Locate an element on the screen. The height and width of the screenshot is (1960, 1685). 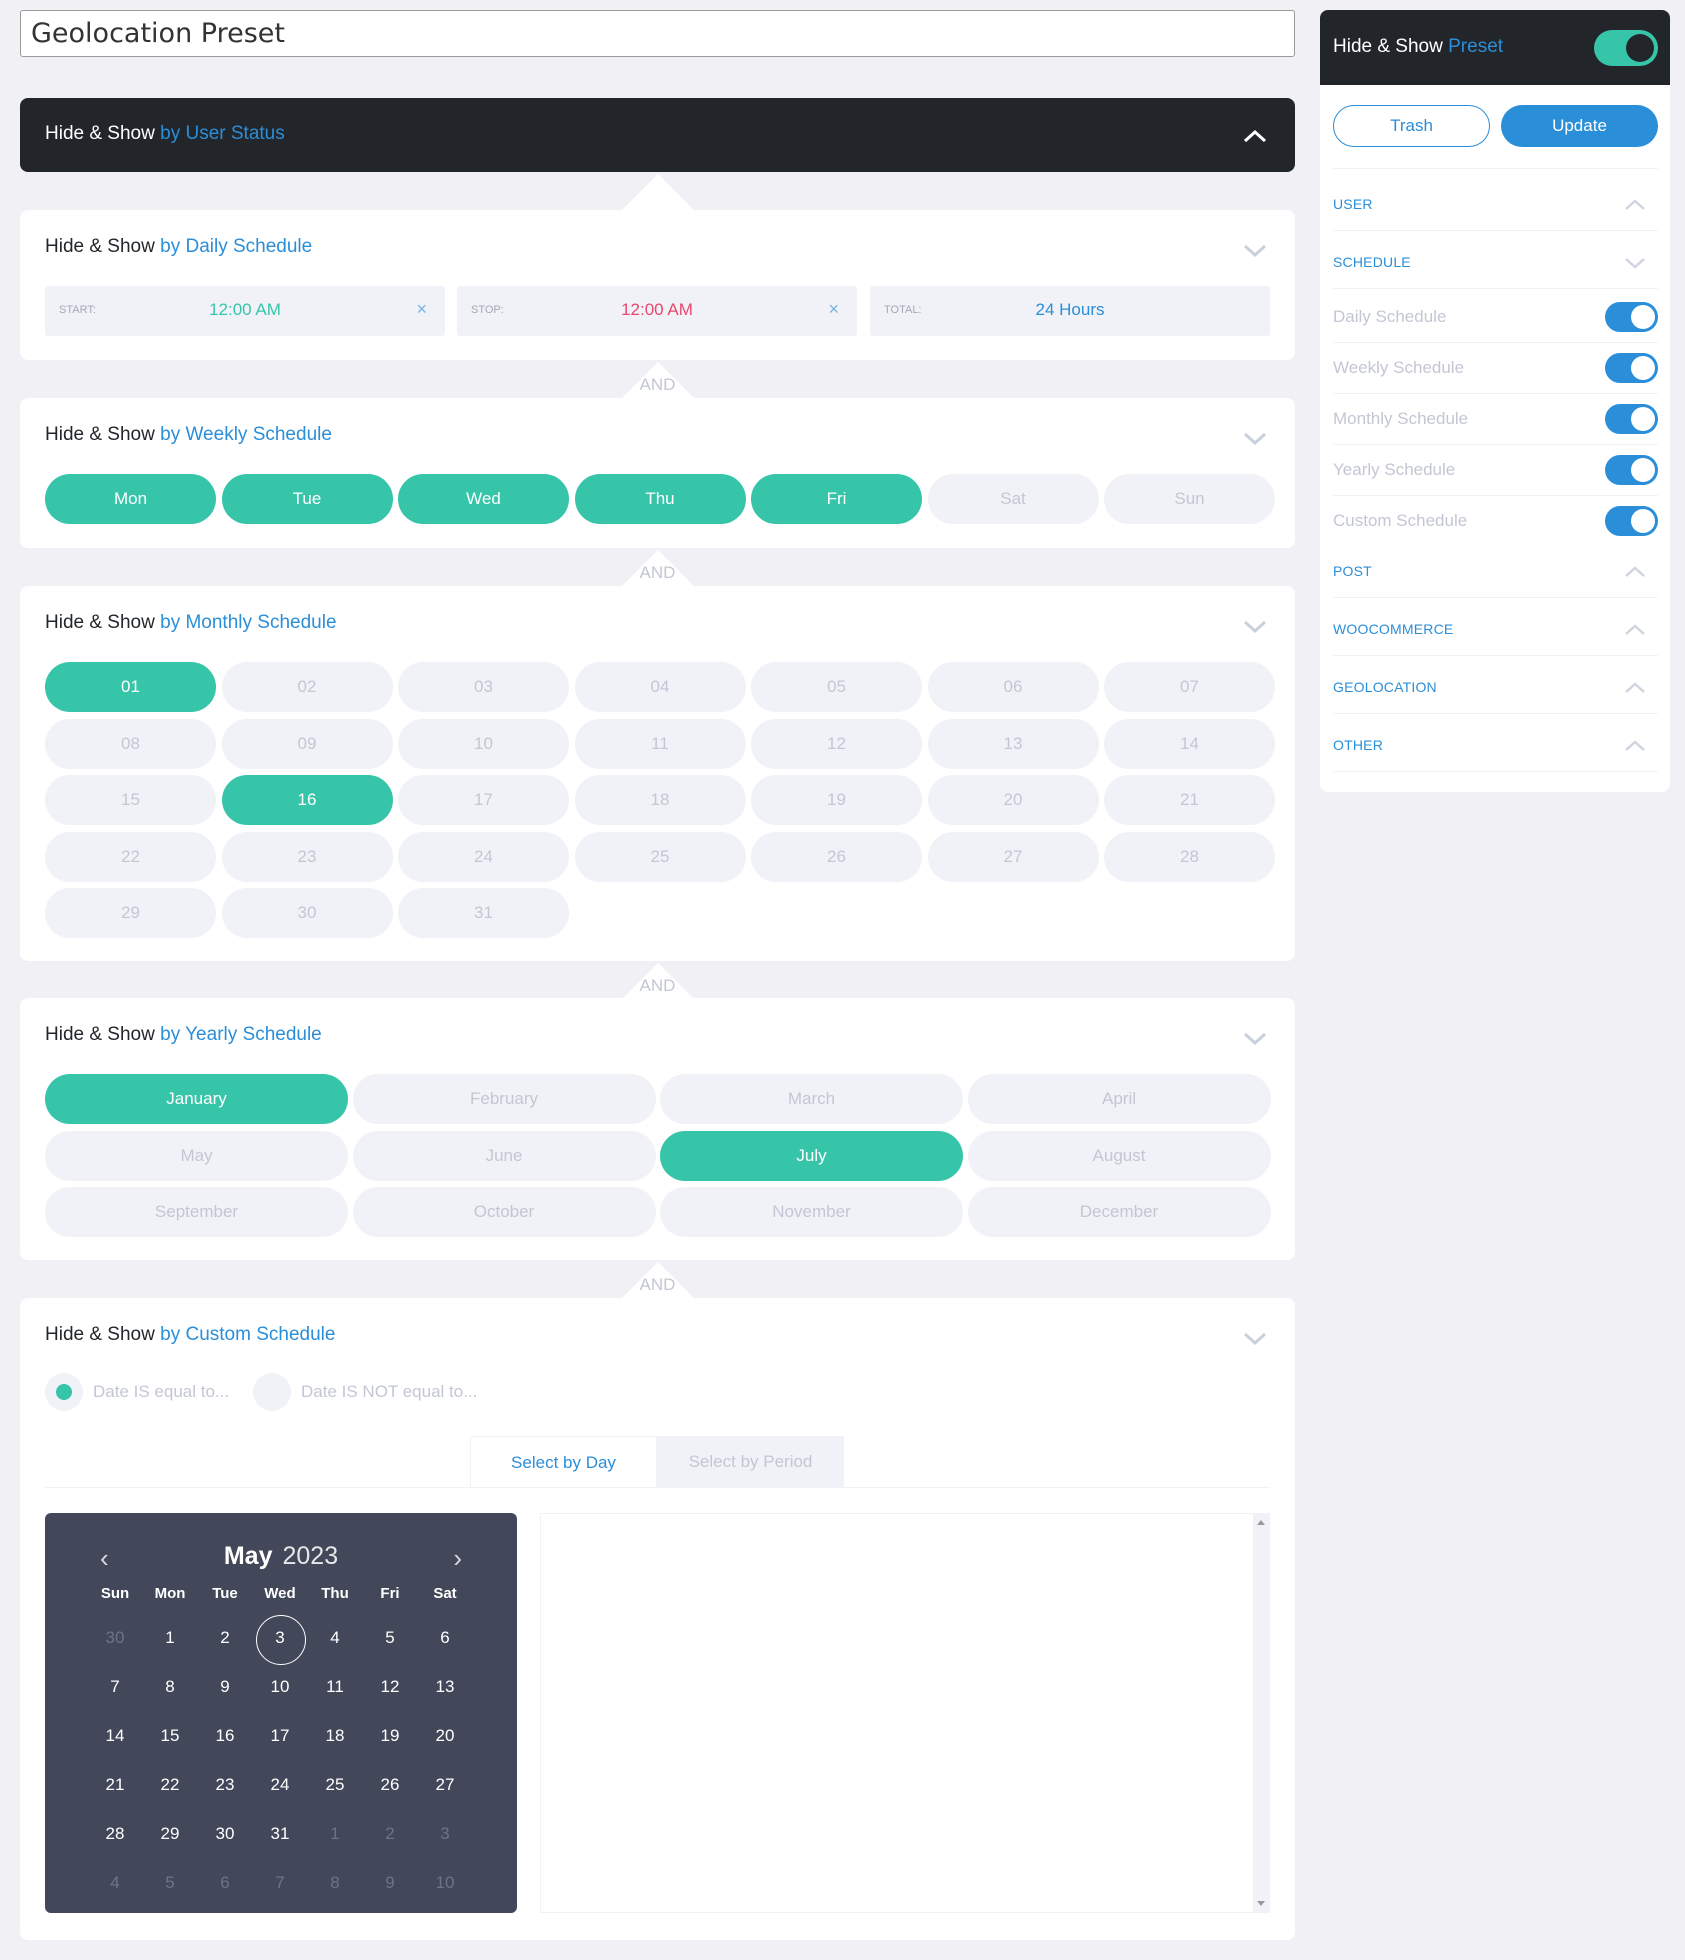
month-day-pill: 19 is located at coordinates (836, 800).